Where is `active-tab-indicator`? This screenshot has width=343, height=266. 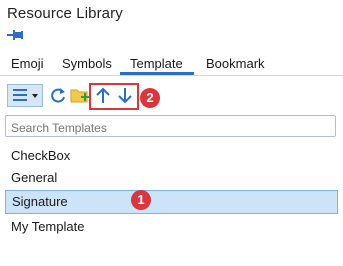
active-tab-indicator is located at coordinates (157, 73).